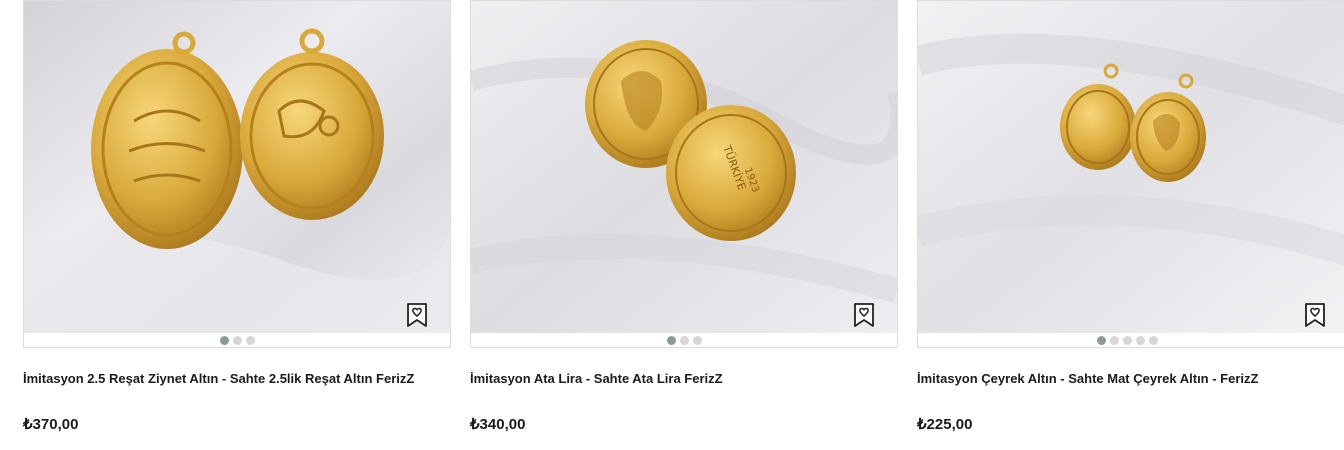  I want to click on product-price: ₺370,00, so click(51, 424).